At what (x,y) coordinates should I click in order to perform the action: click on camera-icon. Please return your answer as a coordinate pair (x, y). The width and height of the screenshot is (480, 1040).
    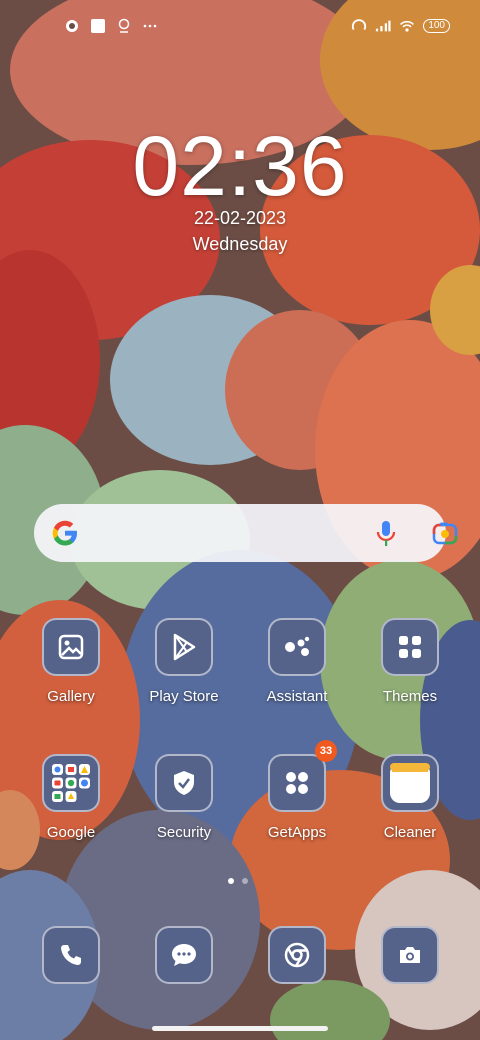
    Looking at the image, I should click on (410, 955).